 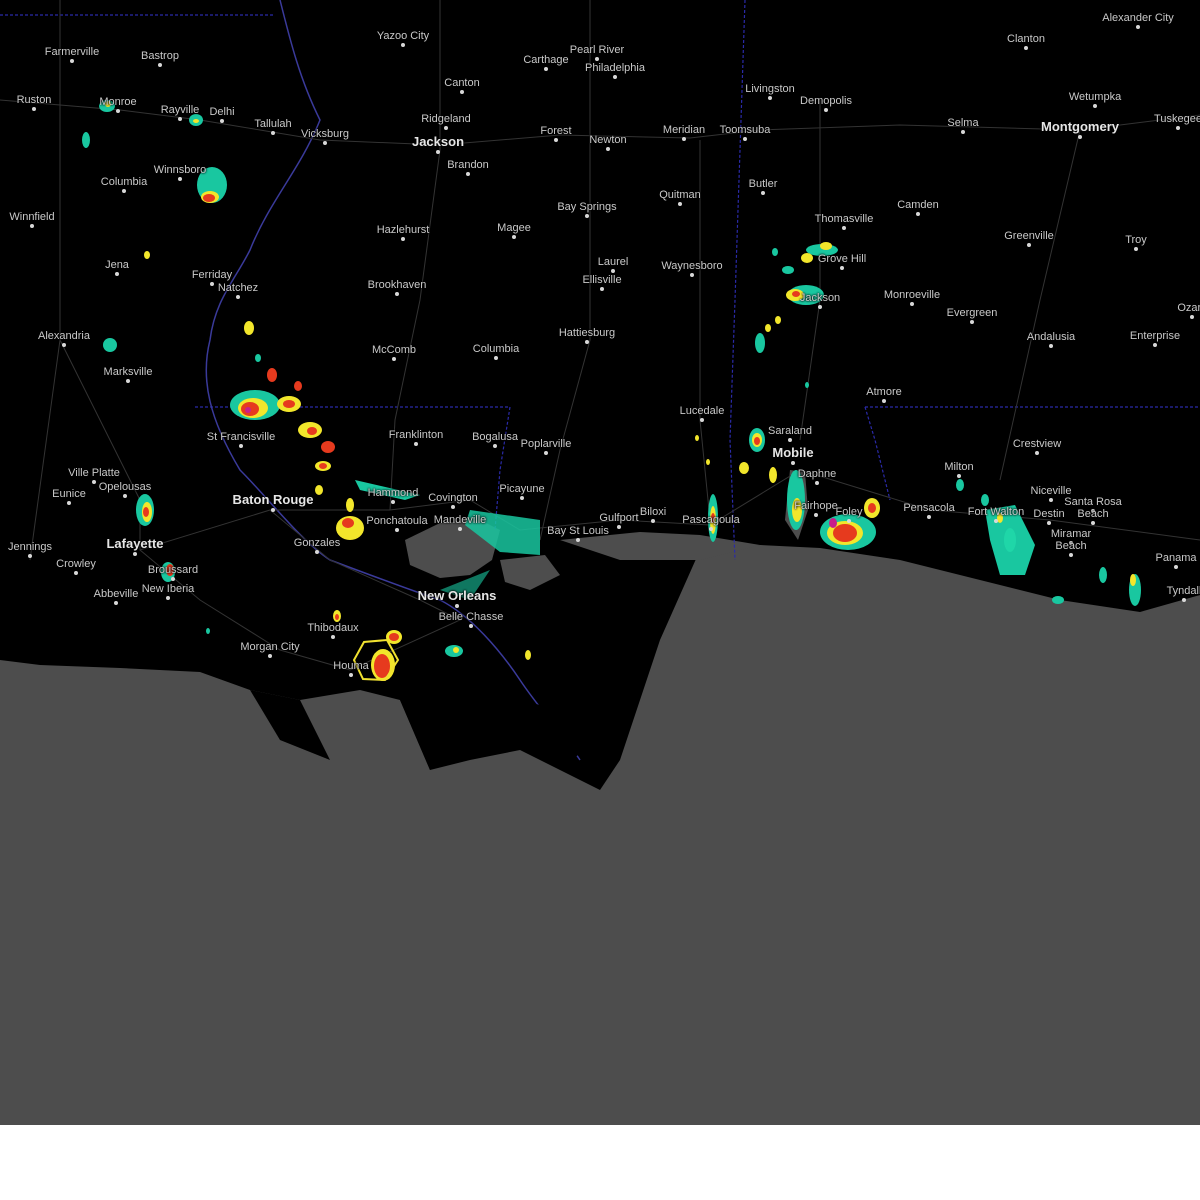 What do you see at coordinates (546, 444) in the screenshot?
I see `city-label: Poplarville` at bounding box center [546, 444].